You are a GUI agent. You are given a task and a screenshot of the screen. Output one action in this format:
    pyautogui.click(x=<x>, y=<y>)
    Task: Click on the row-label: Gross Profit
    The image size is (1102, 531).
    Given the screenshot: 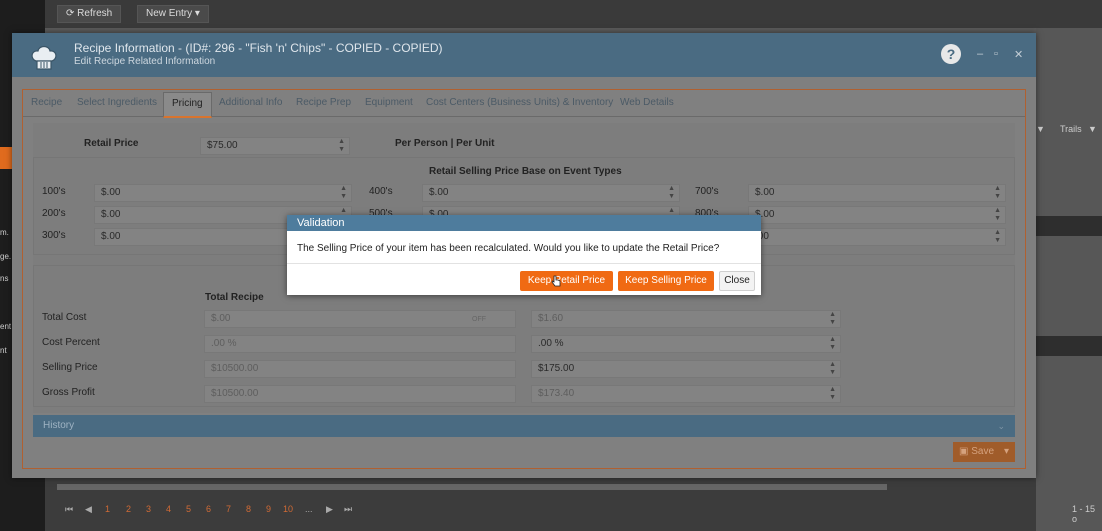 What is the action you would take?
    pyautogui.click(x=68, y=392)
    